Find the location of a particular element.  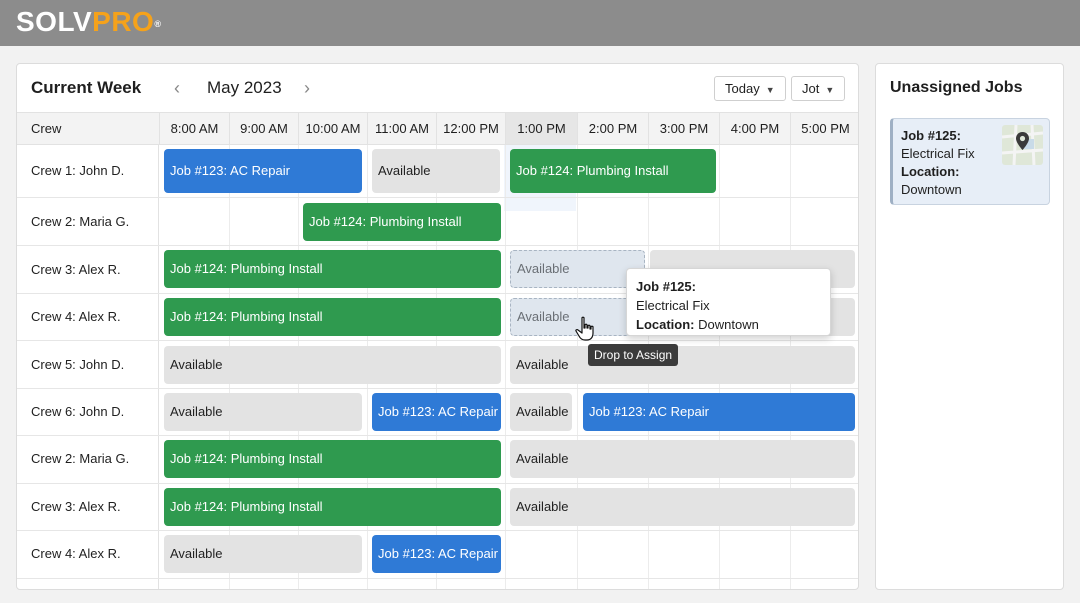

crew-label: Crew 1: John D. is located at coordinates (78, 170).